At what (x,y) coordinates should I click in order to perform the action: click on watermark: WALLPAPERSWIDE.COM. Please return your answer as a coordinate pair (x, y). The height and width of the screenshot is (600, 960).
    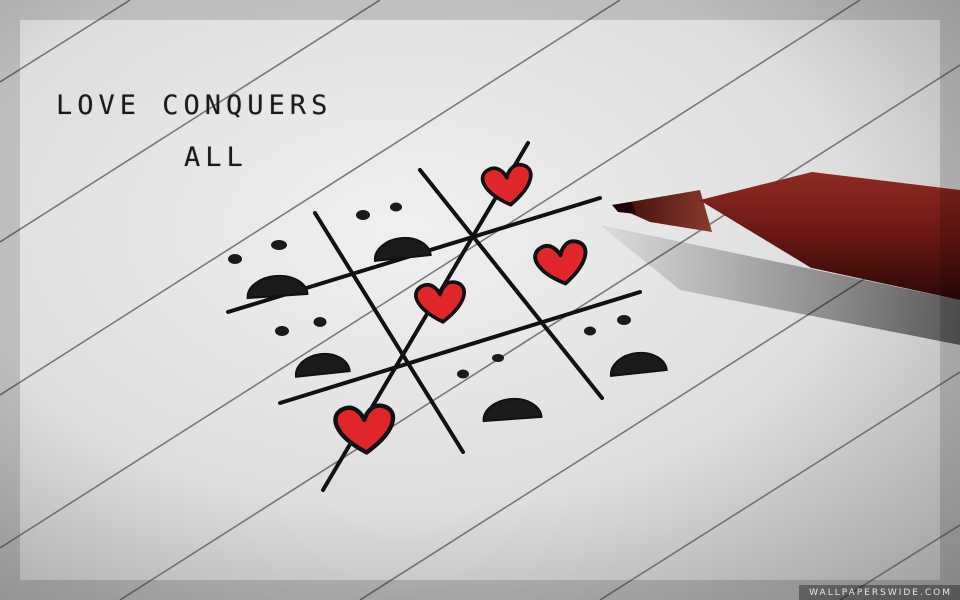
    Looking at the image, I should click on (879, 592).